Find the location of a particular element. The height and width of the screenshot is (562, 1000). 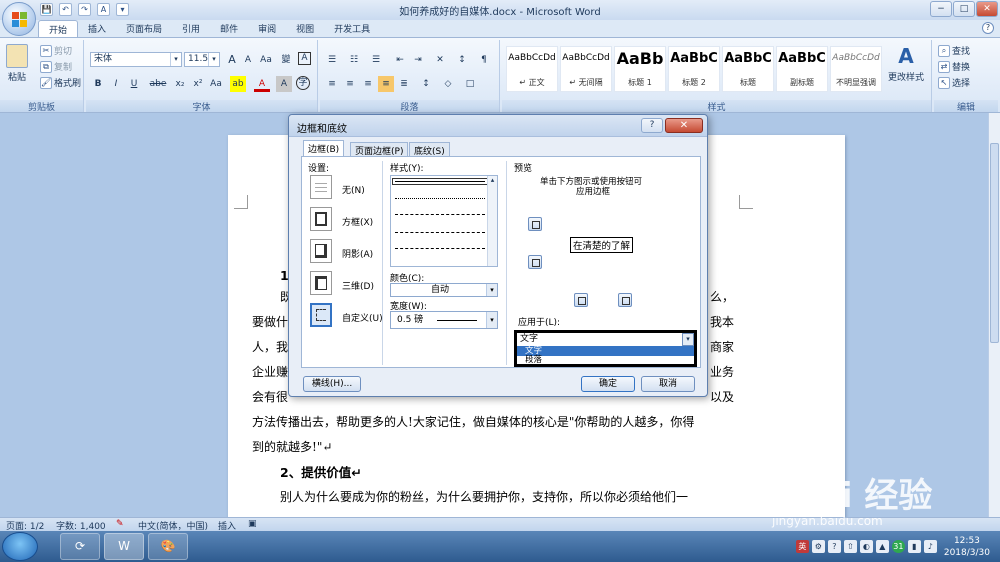

line-style-list: ▴ is located at coordinates (444, 221).